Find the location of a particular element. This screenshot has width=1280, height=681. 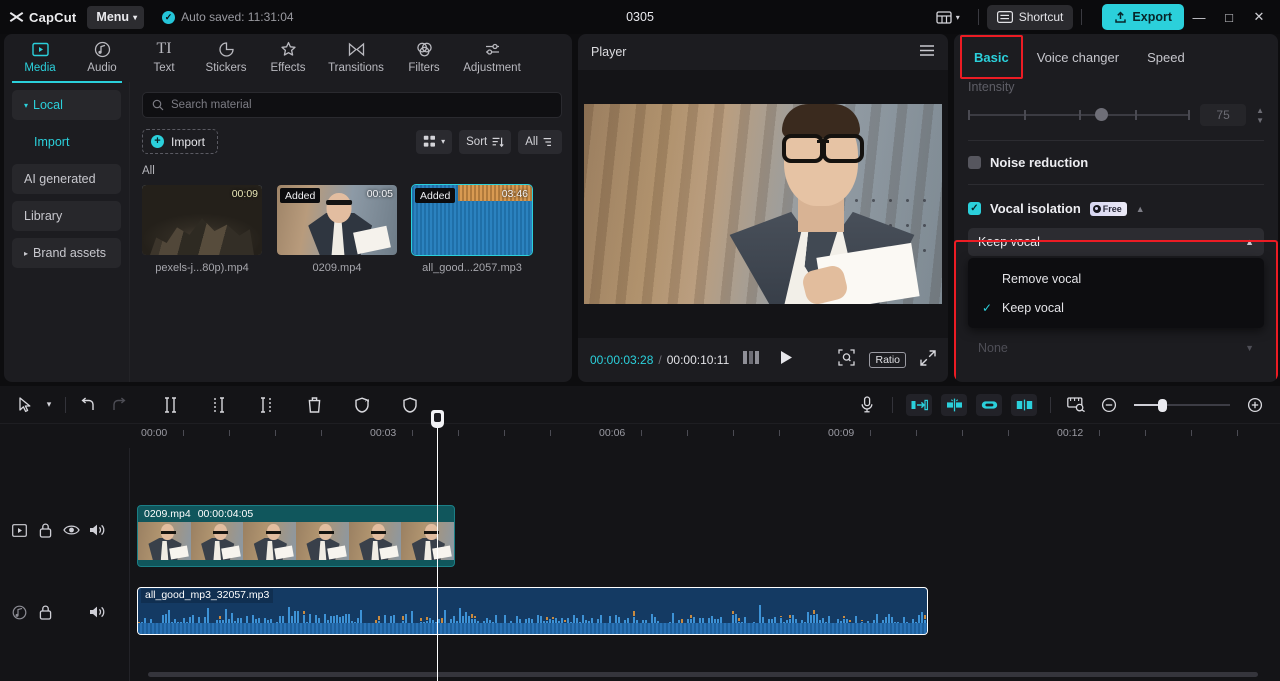

media-thumbnail: Added 03:46 is located at coordinates (472, 220).